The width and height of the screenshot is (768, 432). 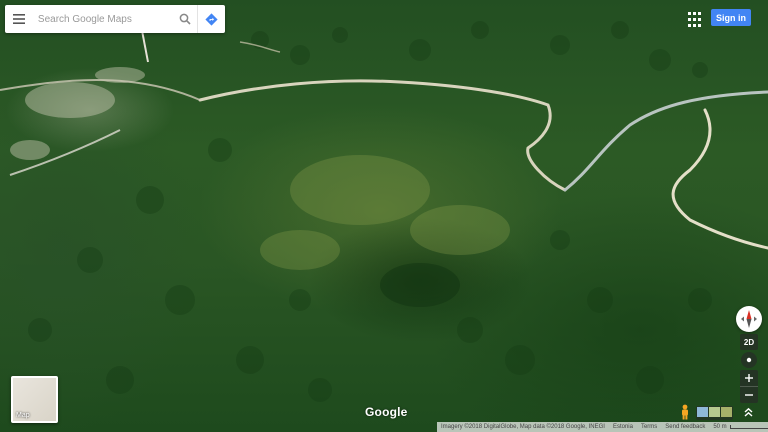 I want to click on imagery-thumbnail-strip, so click(x=714, y=413).